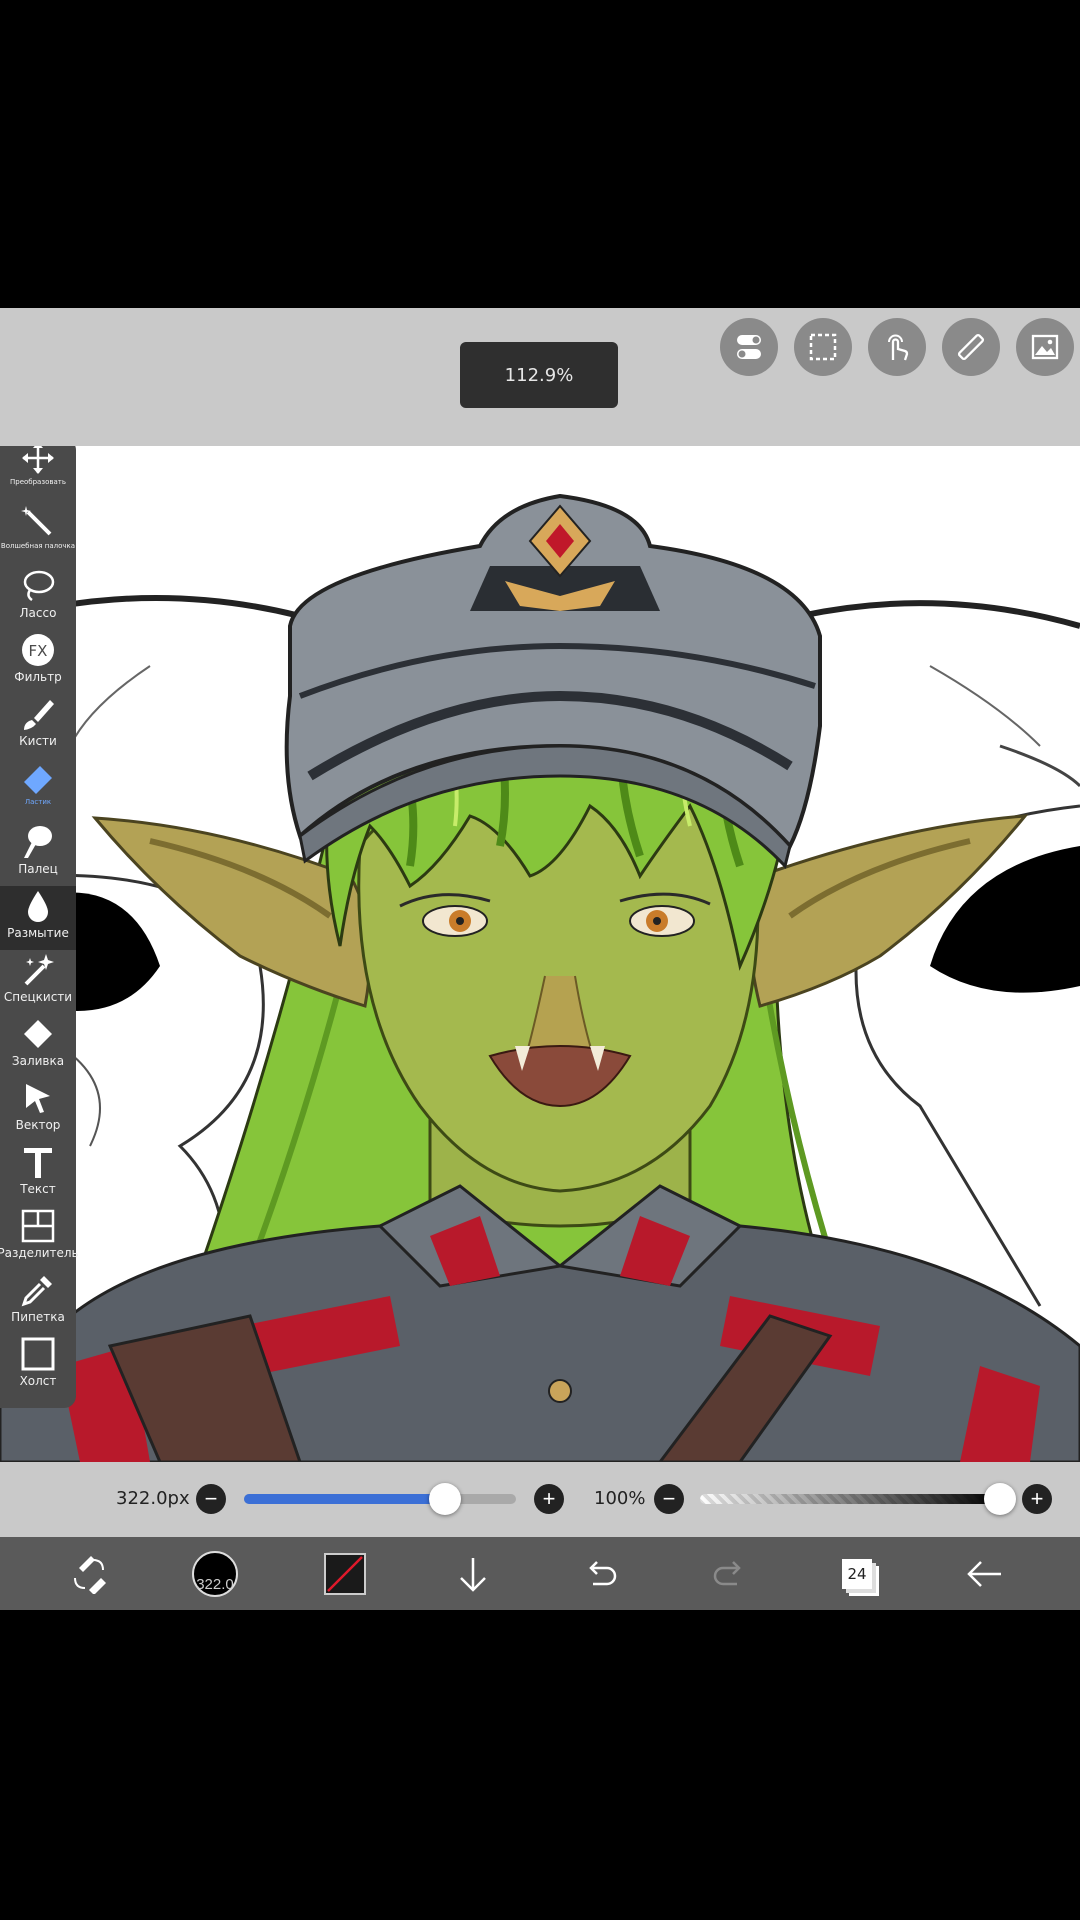 Image resolution: width=1080 pixels, height=1920 pixels. I want to click on tool-filter: FX Фильтр, so click(38, 662).